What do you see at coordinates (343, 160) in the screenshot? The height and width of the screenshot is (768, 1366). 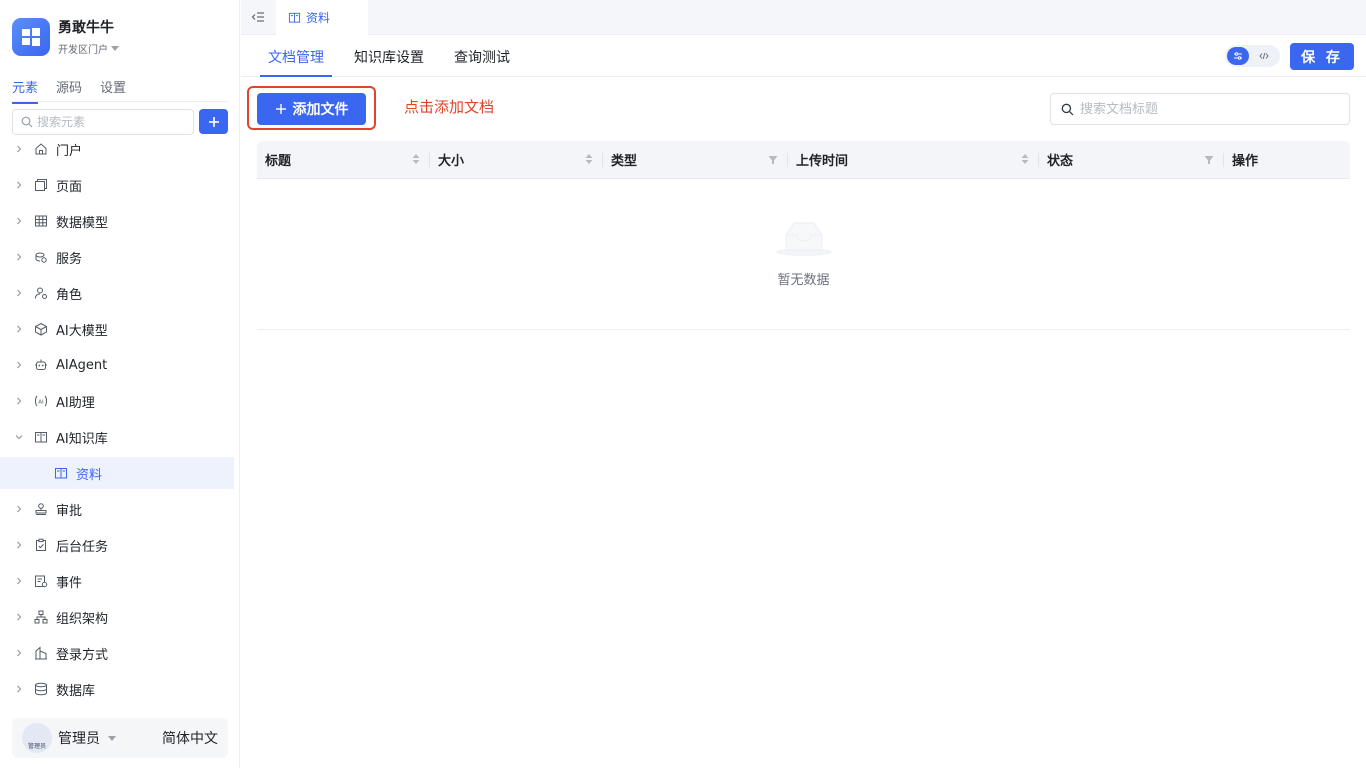 I see `column-title: 标题` at bounding box center [343, 160].